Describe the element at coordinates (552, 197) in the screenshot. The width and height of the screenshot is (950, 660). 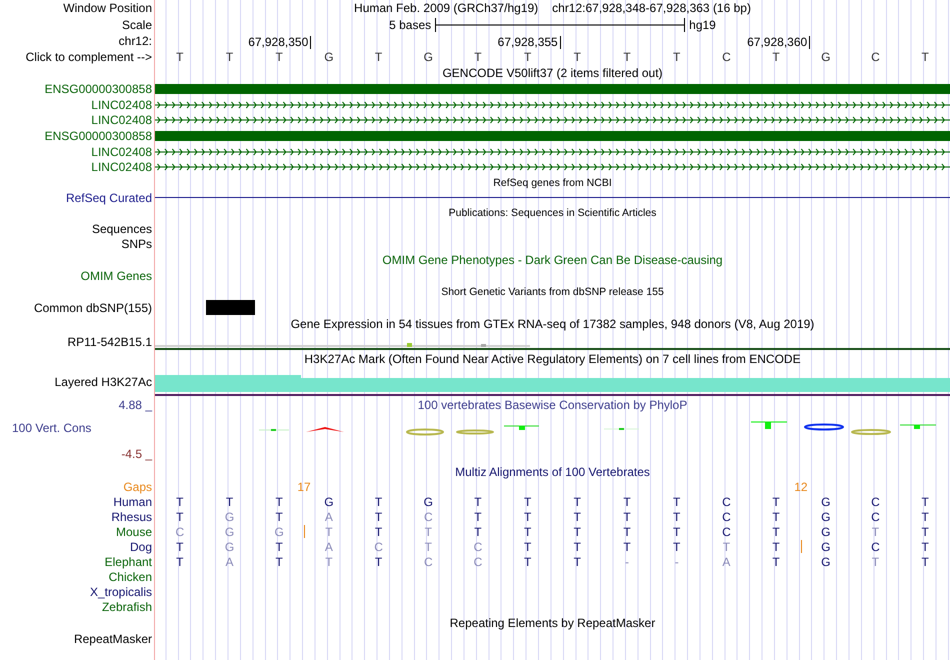
I see `gene-line` at that location.